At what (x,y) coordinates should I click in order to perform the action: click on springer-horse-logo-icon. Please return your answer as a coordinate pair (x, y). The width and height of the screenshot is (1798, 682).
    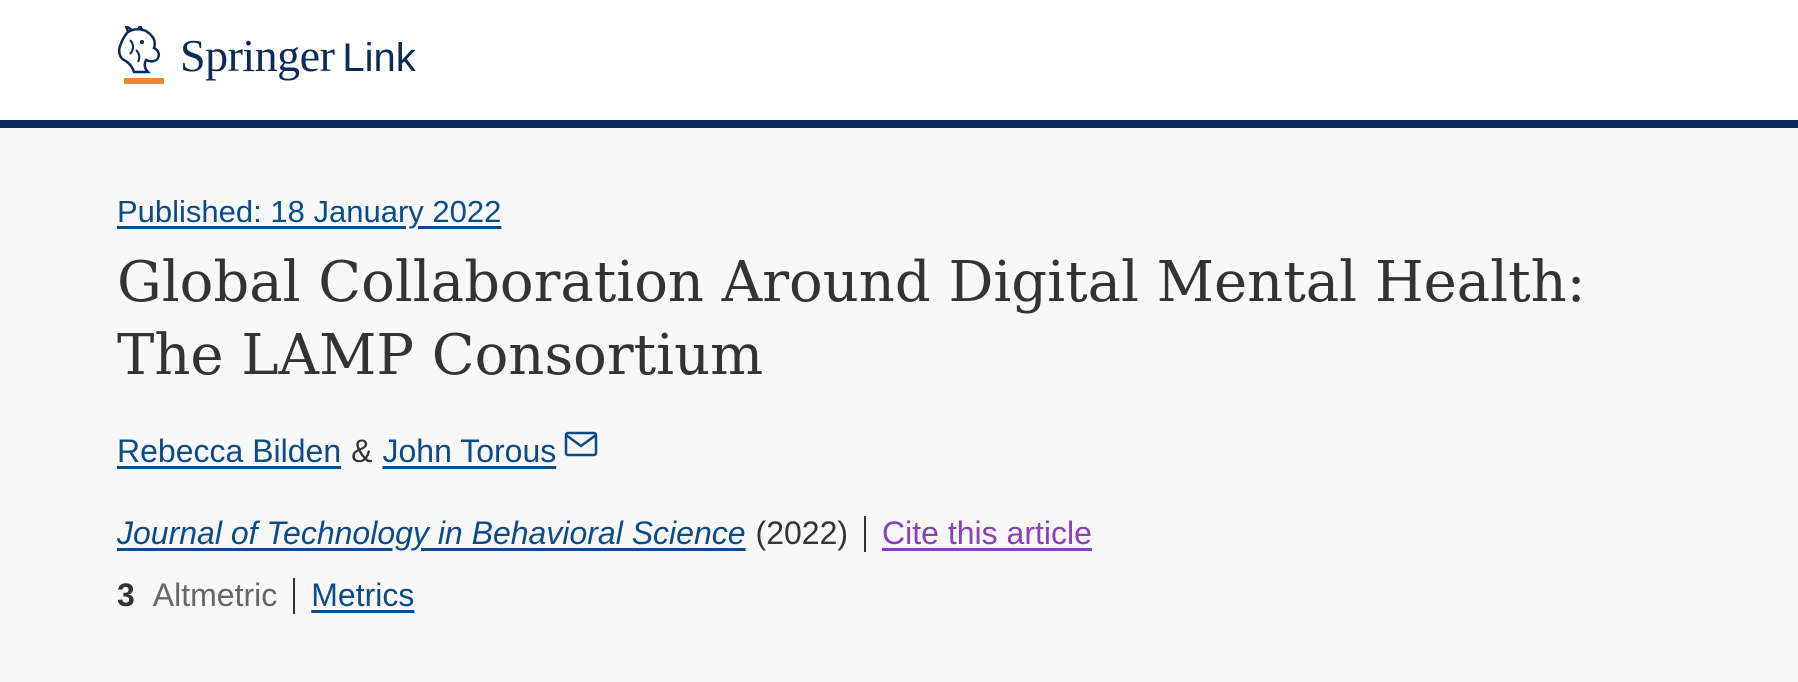
    Looking at the image, I should click on (142, 57).